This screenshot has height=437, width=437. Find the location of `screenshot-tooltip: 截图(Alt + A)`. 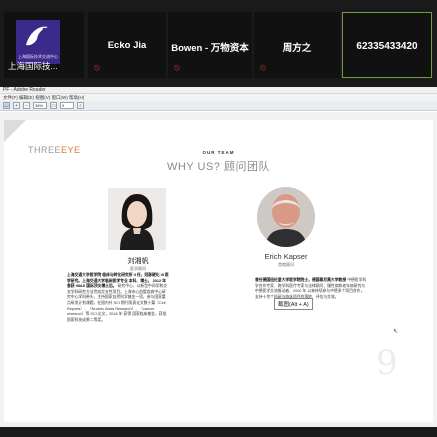

screenshot-tooltip: 截图(Alt + A) is located at coordinates (293, 304).